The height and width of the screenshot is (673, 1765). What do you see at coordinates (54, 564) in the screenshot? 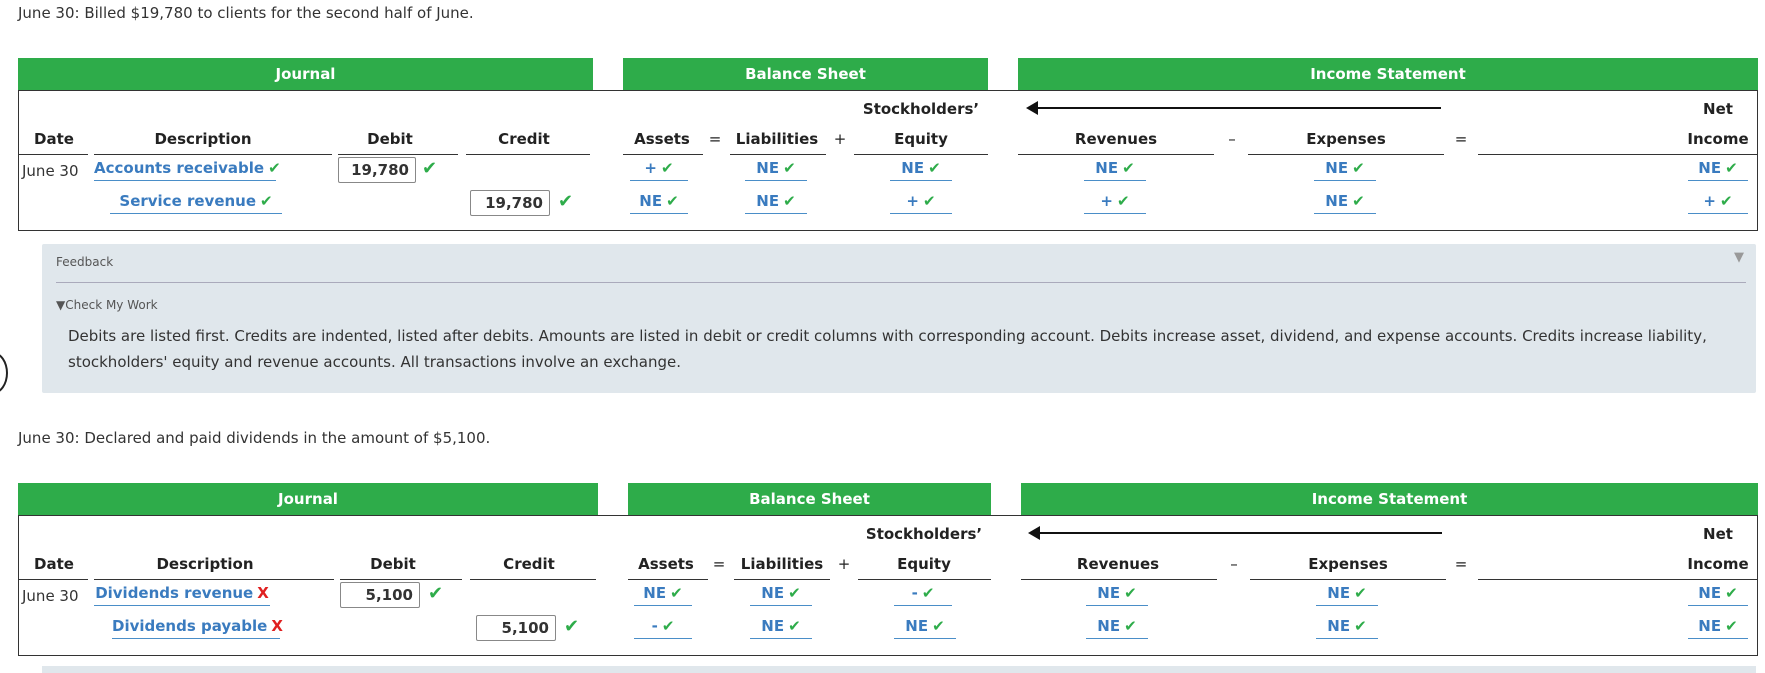
I see `date-header: Date` at bounding box center [54, 564].